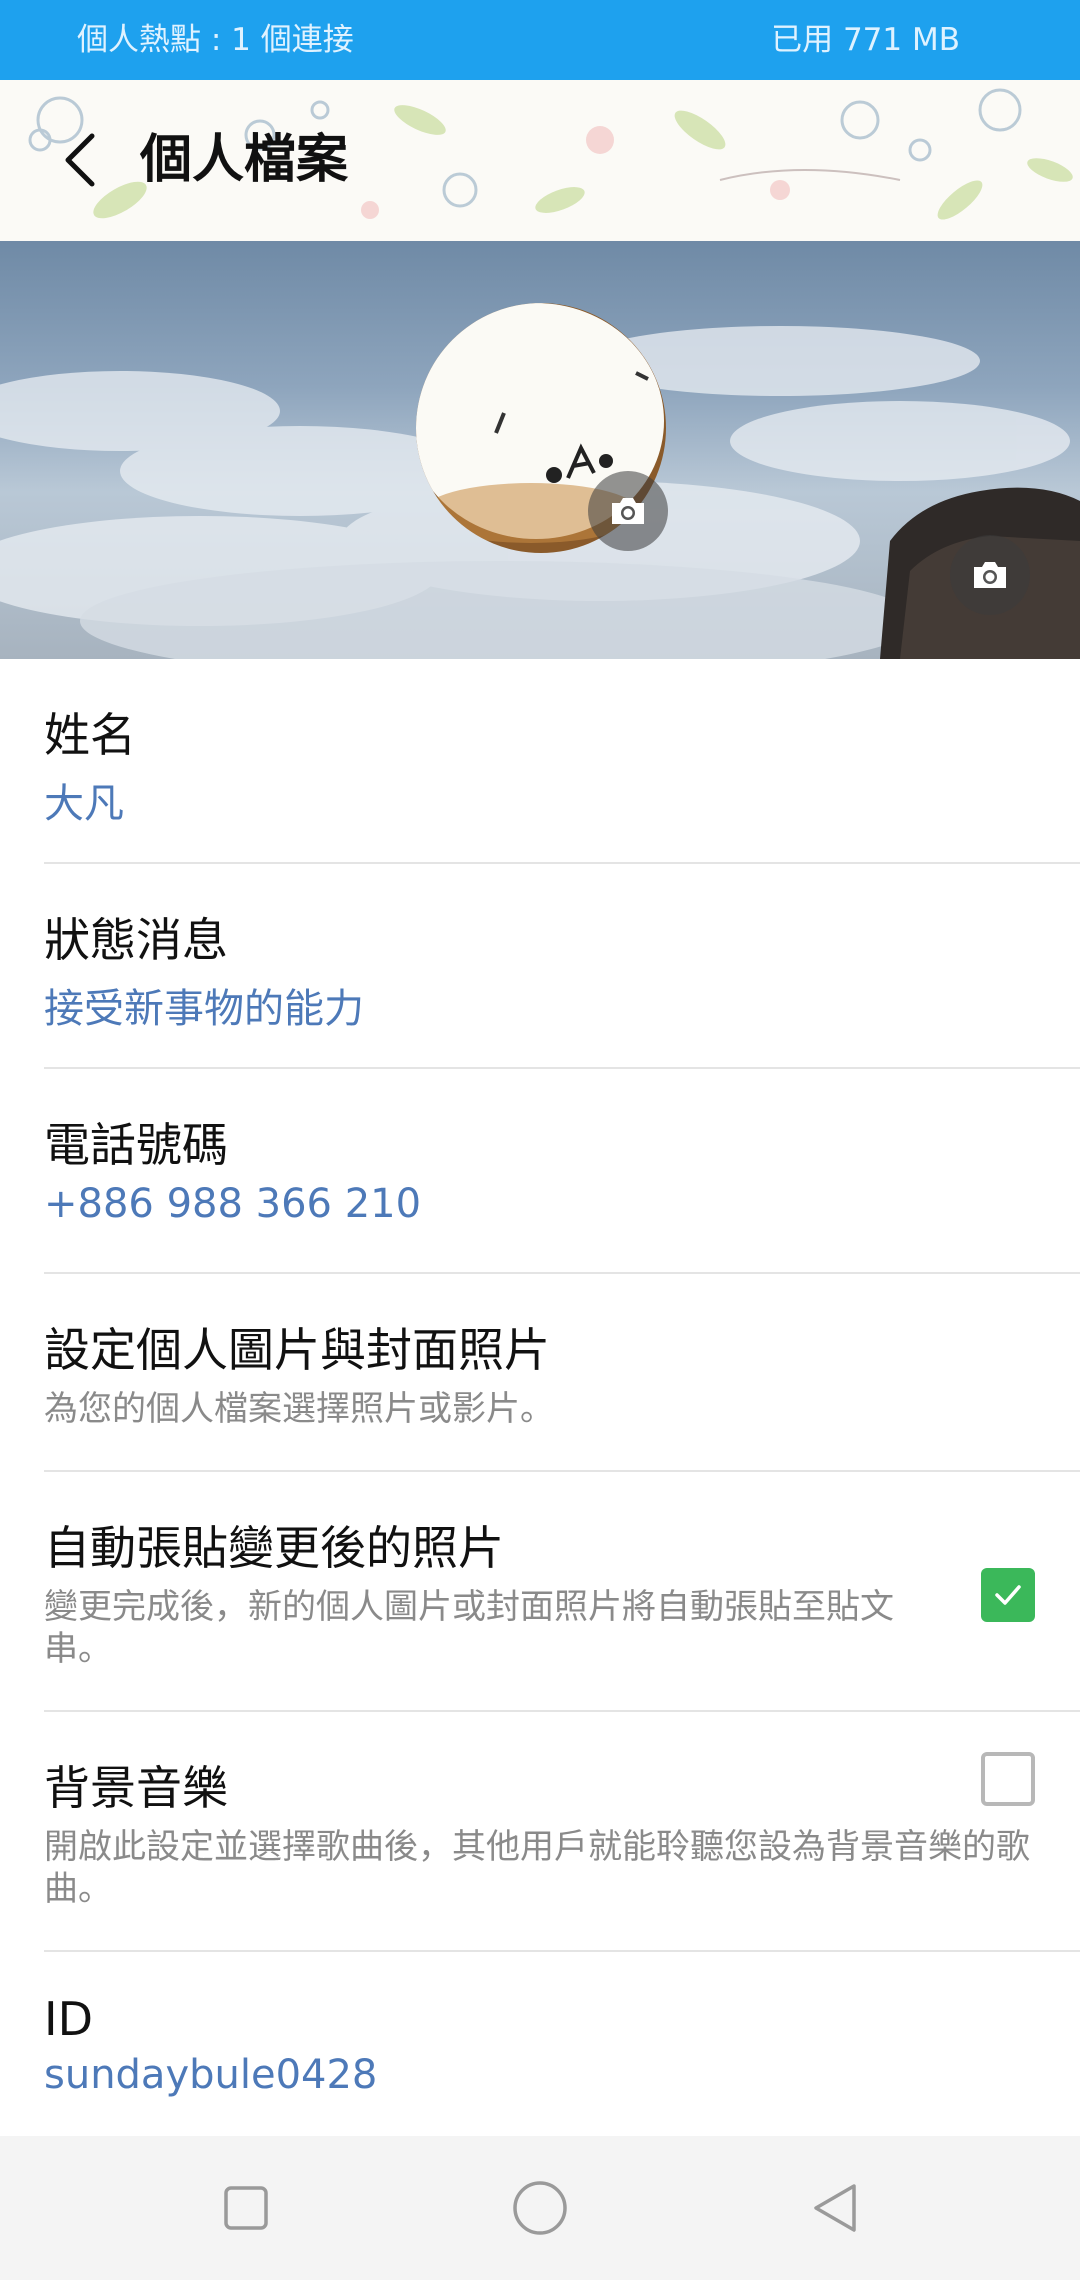 The width and height of the screenshot is (1080, 2280). I want to click on status-message-row: 狀態消息 接受新事物的能力, so click(562, 966).